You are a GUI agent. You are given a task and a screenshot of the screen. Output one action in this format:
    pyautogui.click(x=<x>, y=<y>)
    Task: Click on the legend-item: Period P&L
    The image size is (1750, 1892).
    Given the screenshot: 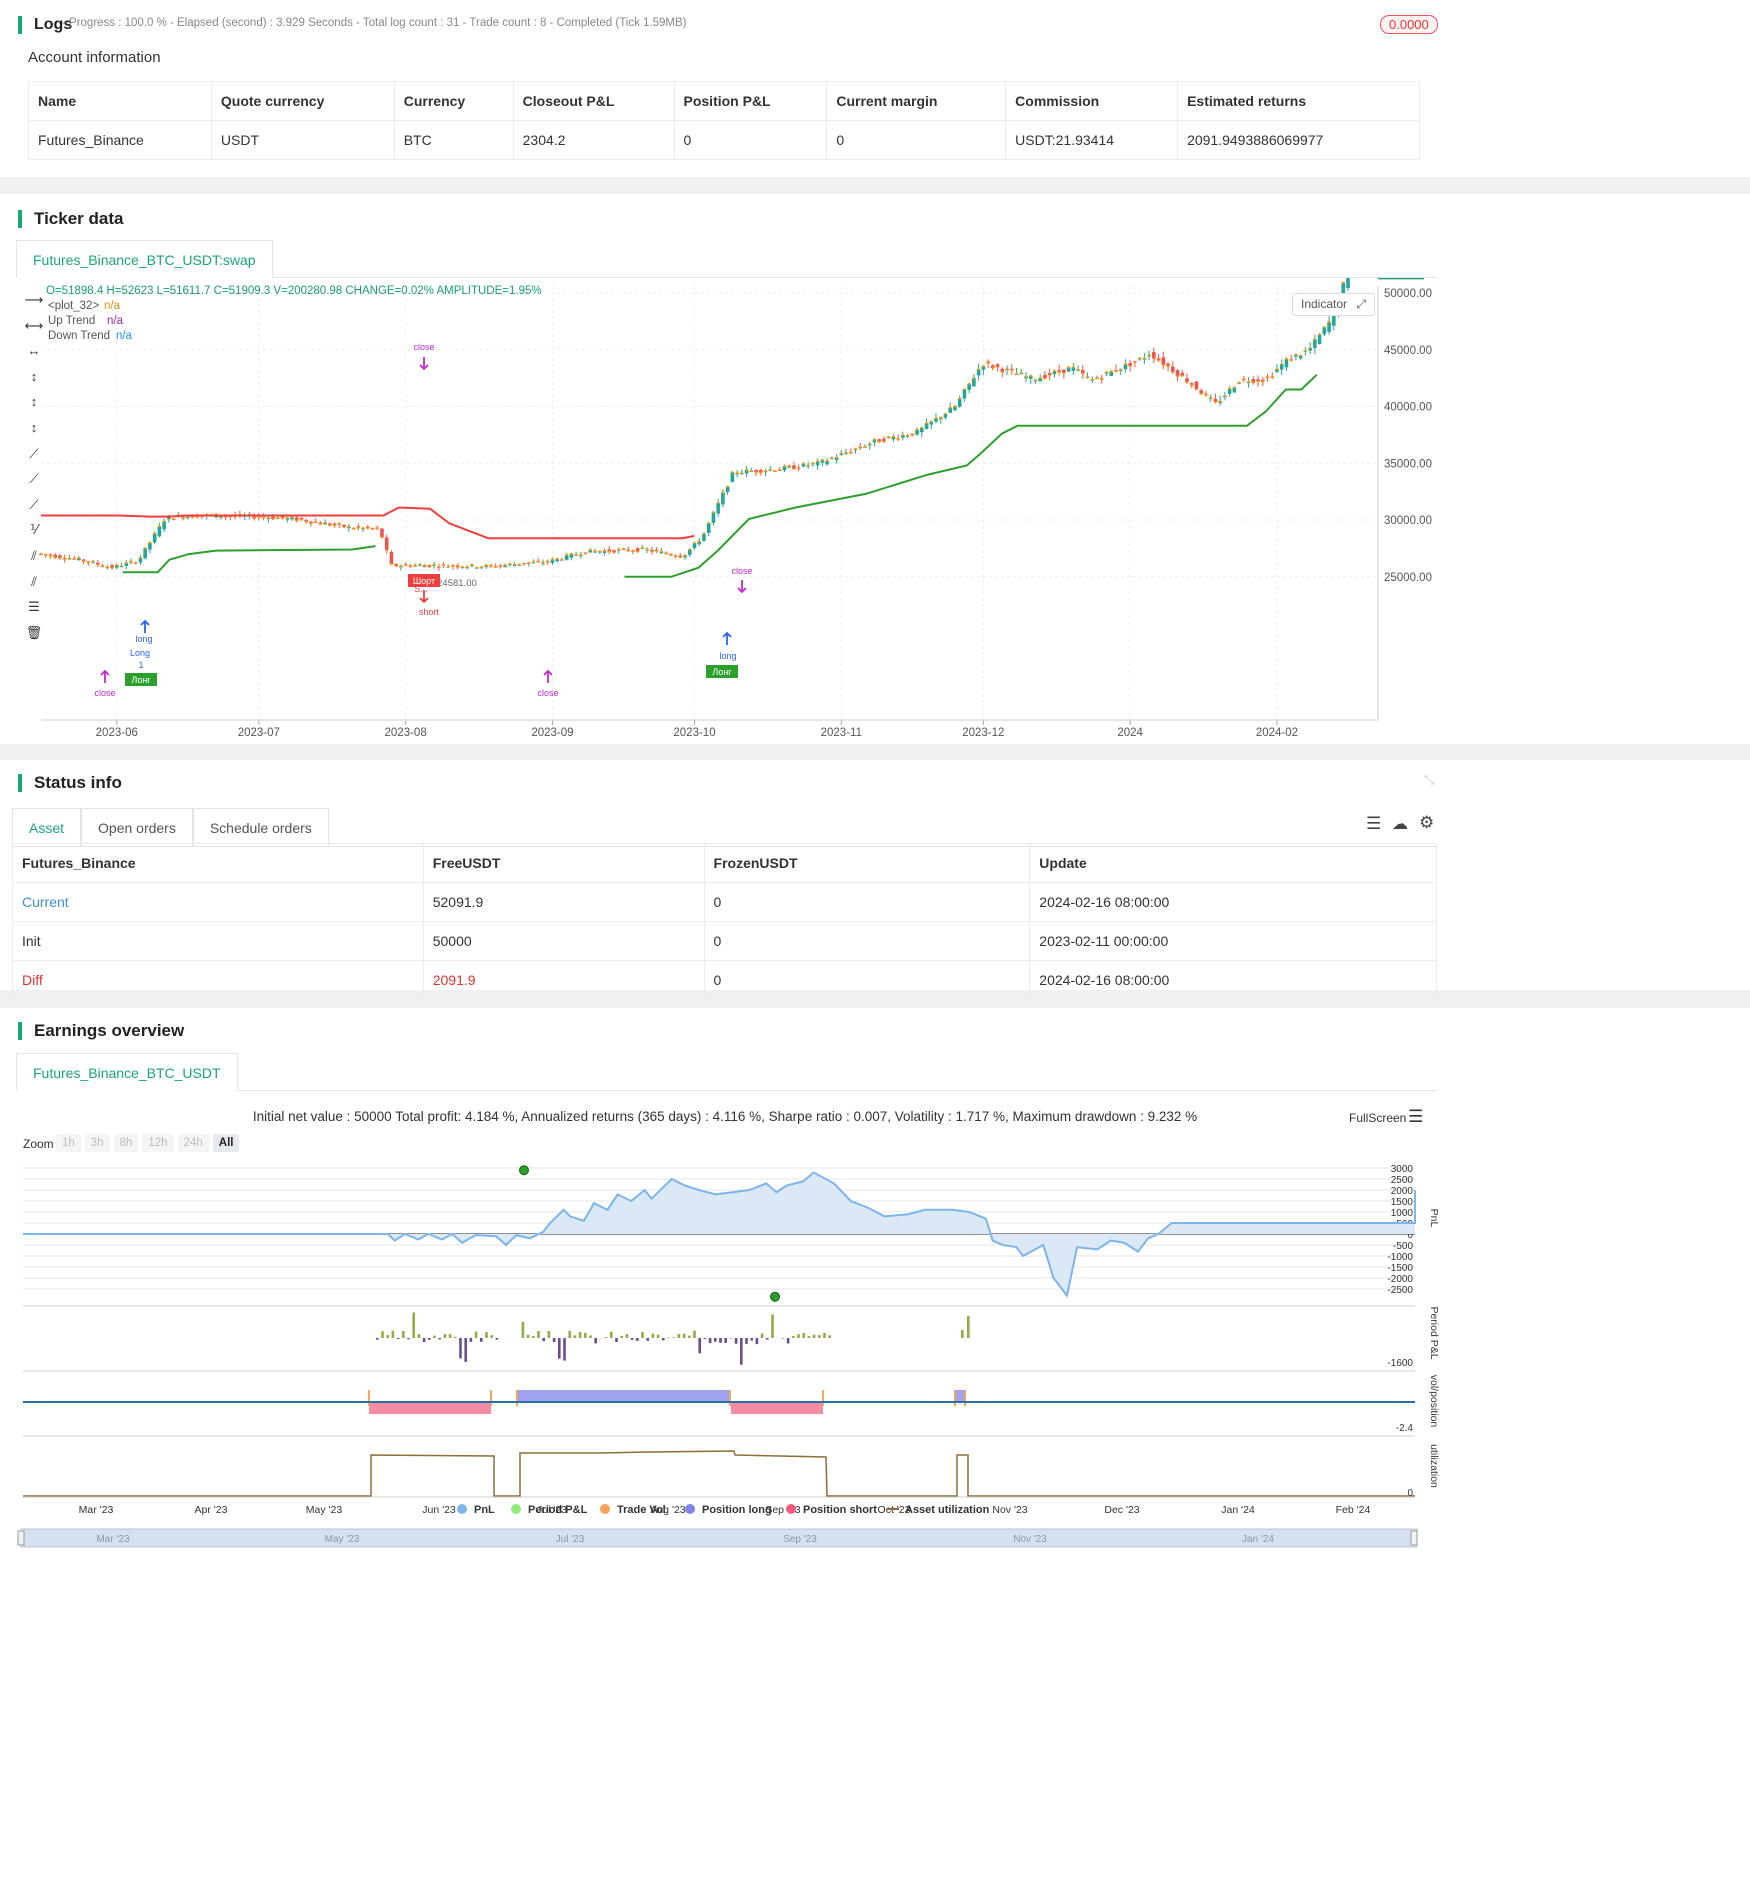 What is the action you would take?
    pyautogui.click(x=558, y=1510)
    